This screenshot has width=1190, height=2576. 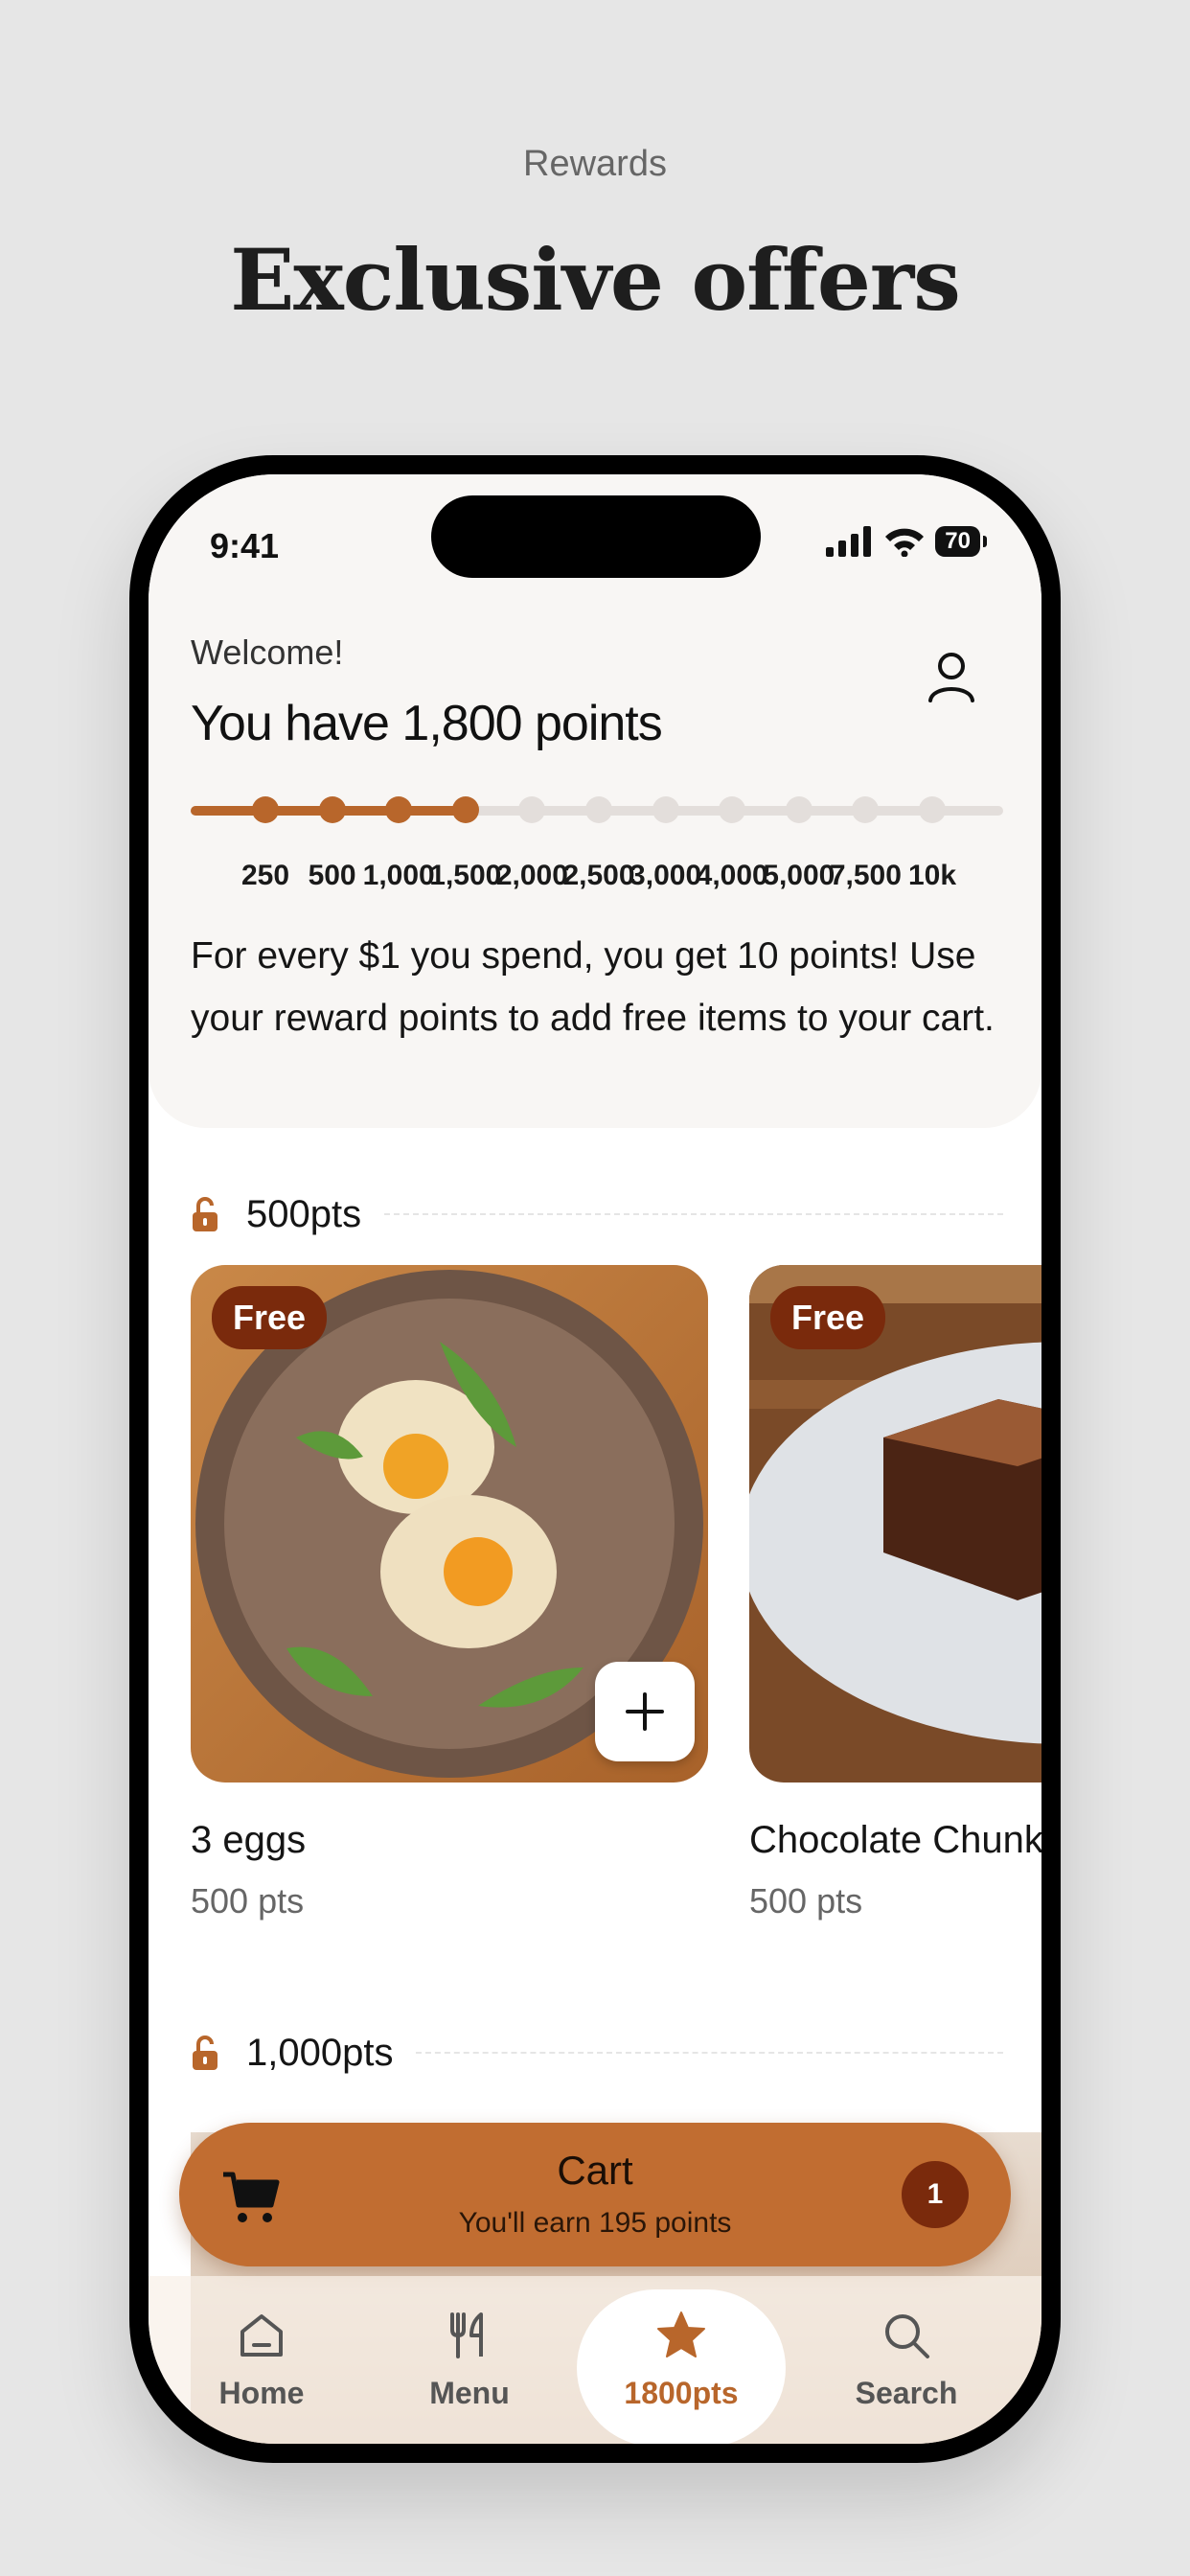 What do you see at coordinates (450, 1523) in the screenshot?
I see `item-image-eggs: Free` at bounding box center [450, 1523].